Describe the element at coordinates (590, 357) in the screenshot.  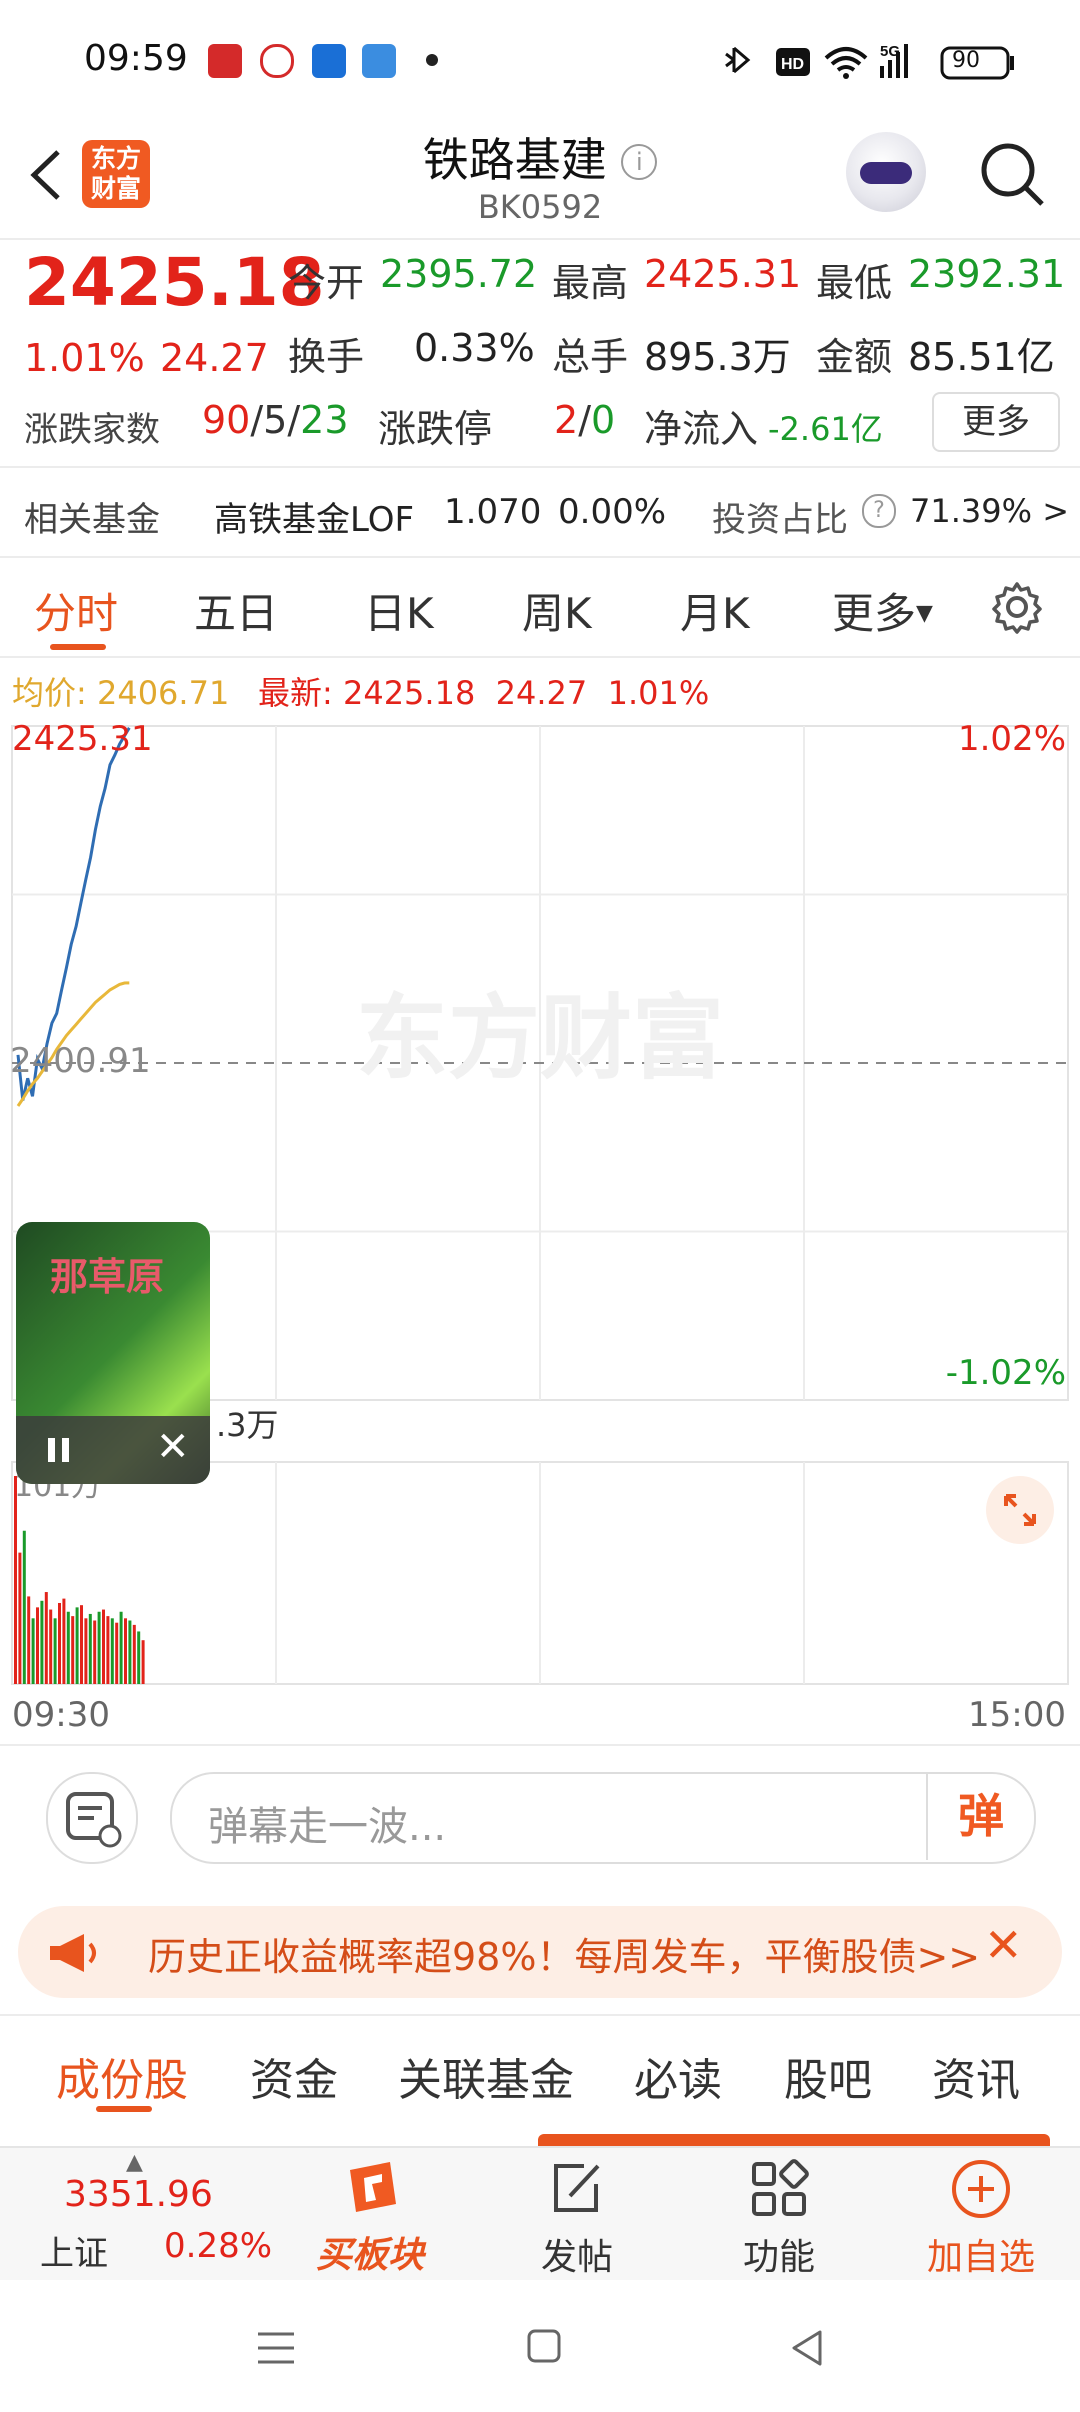
I see `volume-label: 总手` at that location.